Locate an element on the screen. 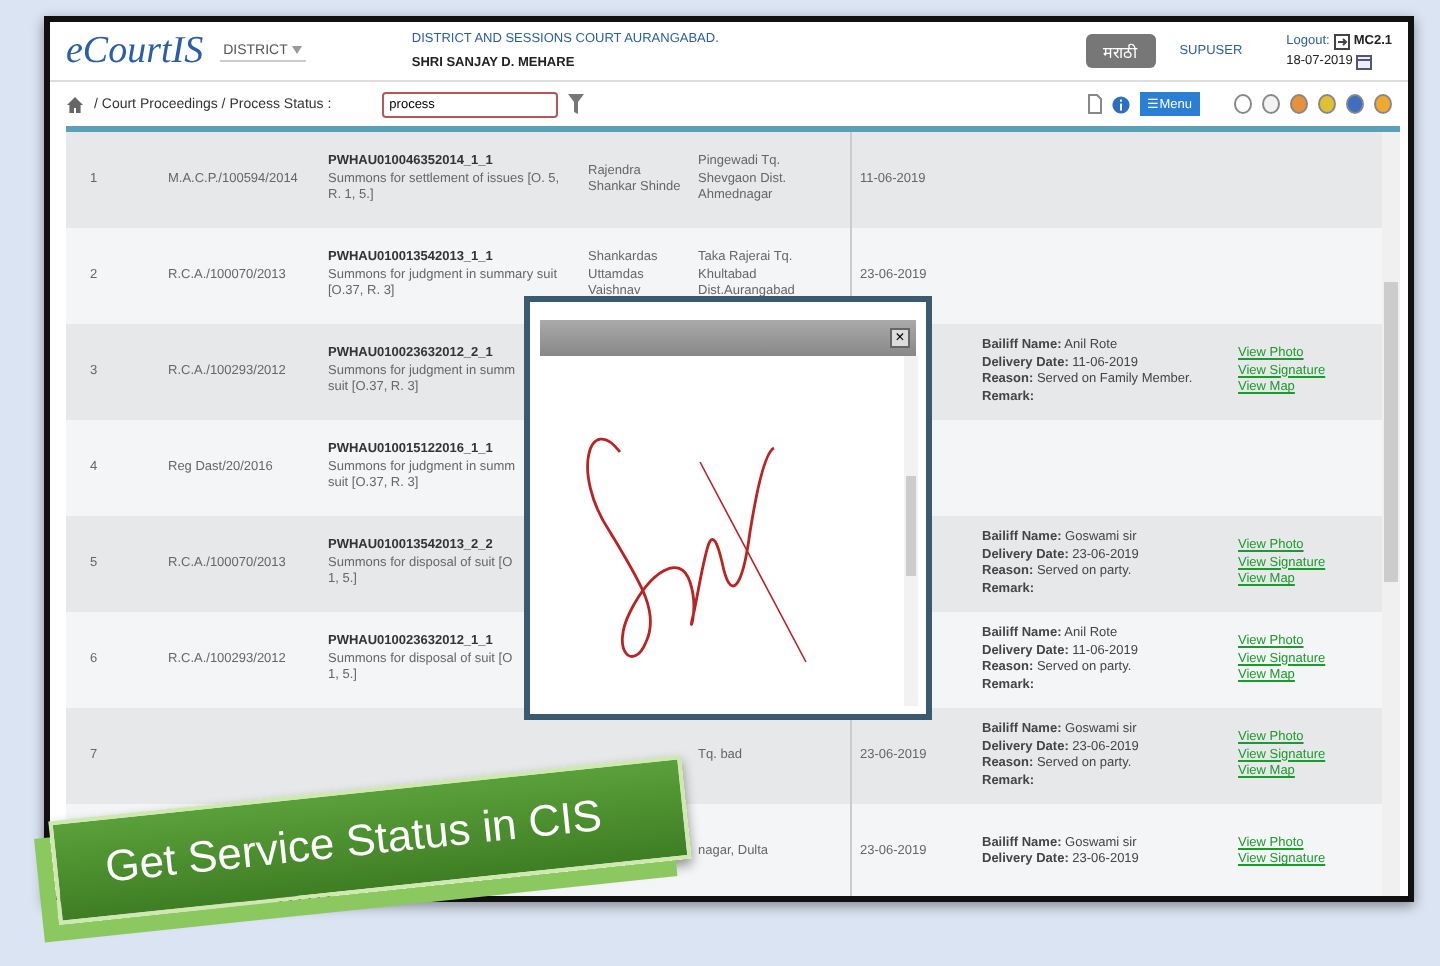 This screenshot has width=1440, height=966. filter-icon is located at coordinates (575, 104).